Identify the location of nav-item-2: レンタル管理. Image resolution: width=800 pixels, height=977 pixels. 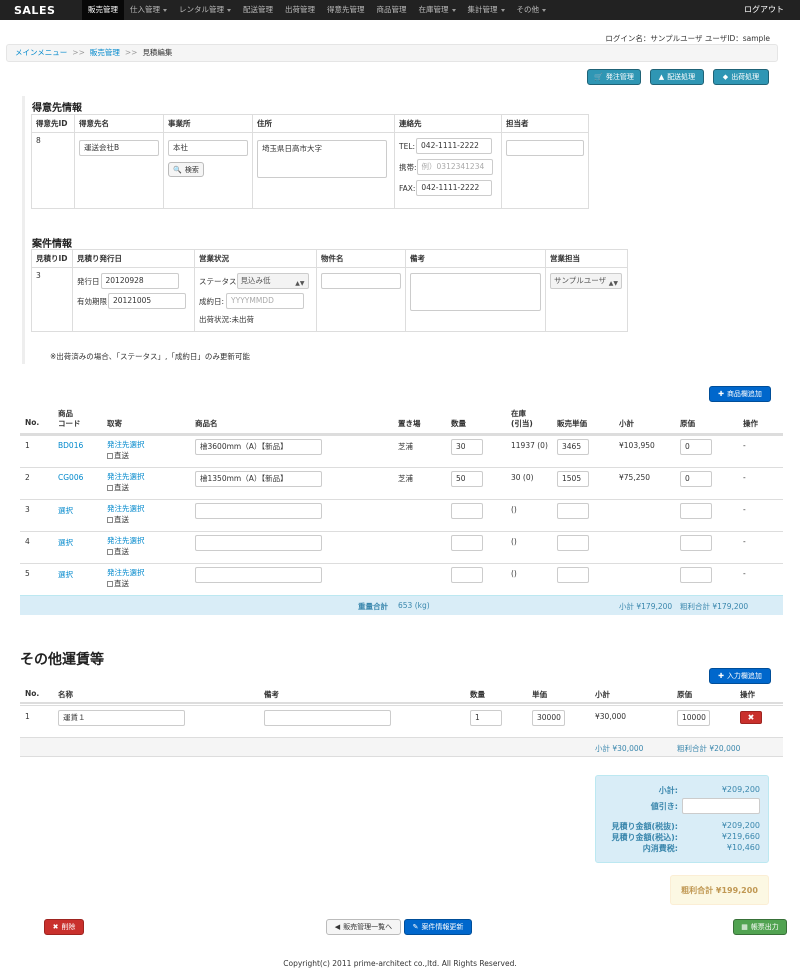
(205, 10).